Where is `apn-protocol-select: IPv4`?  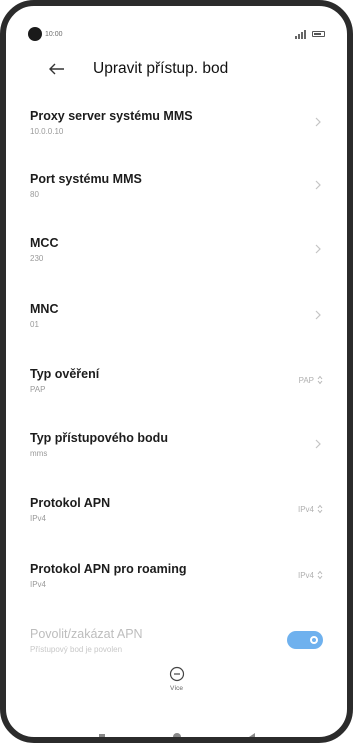 apn-protocol-select: IPv4 is located at coordinates (310, 509).